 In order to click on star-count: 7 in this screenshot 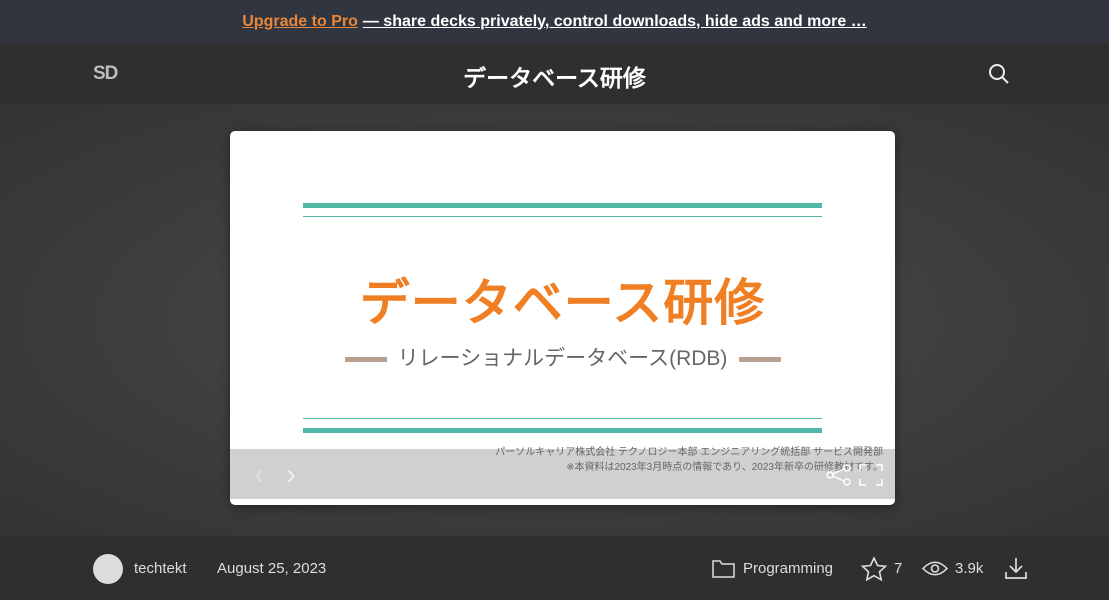, I will do `click(898, 568)`.